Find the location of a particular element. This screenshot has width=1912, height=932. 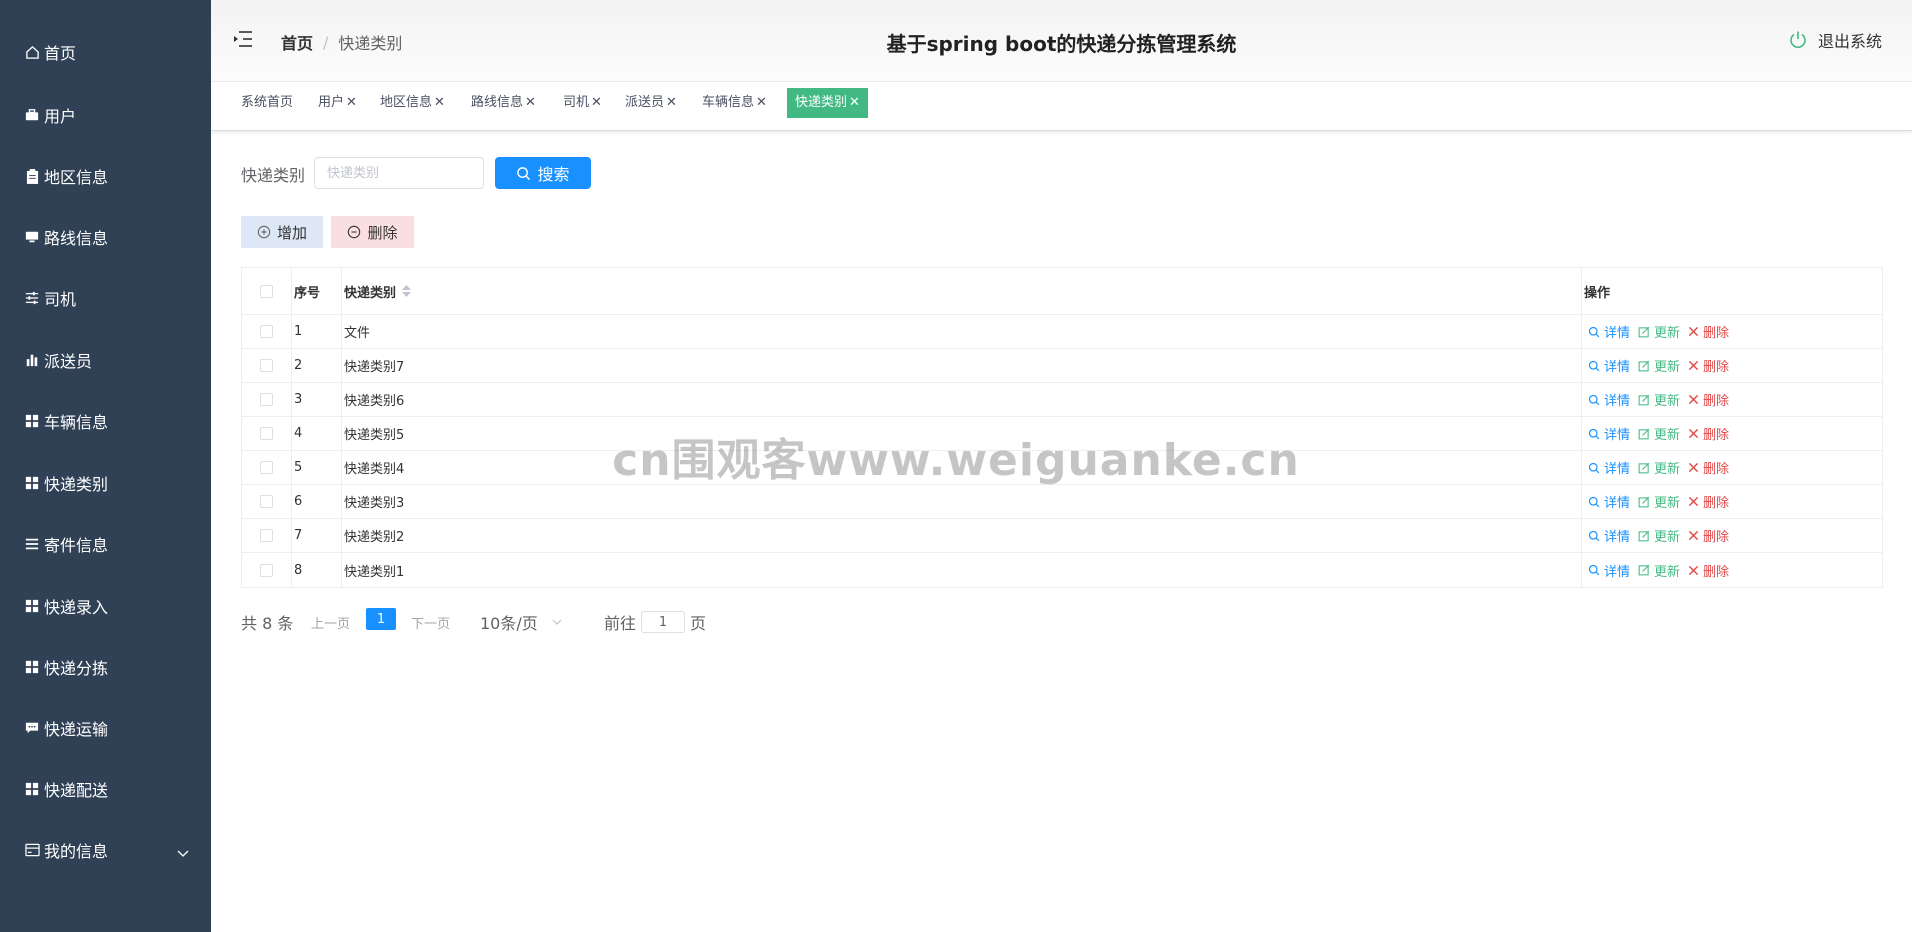

tag-express-category: 快递类别 ✕ is located at coordinates (827, 103).